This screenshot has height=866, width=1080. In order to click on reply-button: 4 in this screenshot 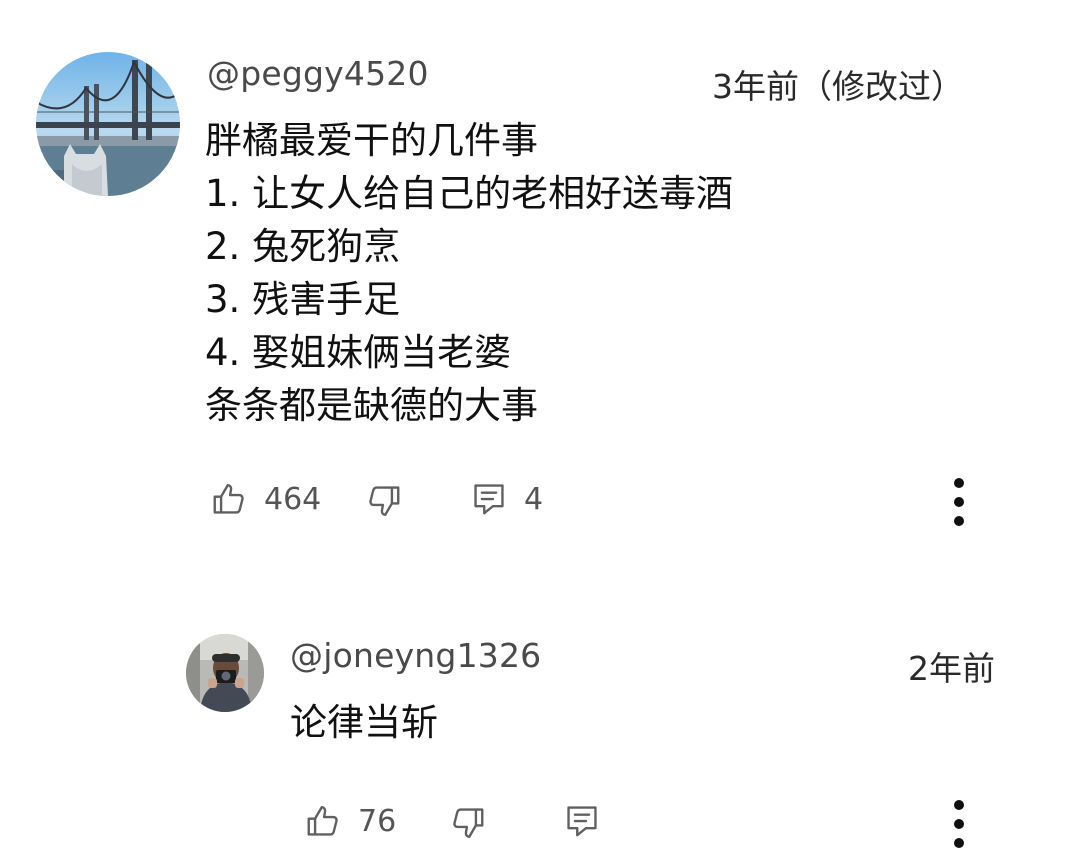, I will do `click(506, 499)`.